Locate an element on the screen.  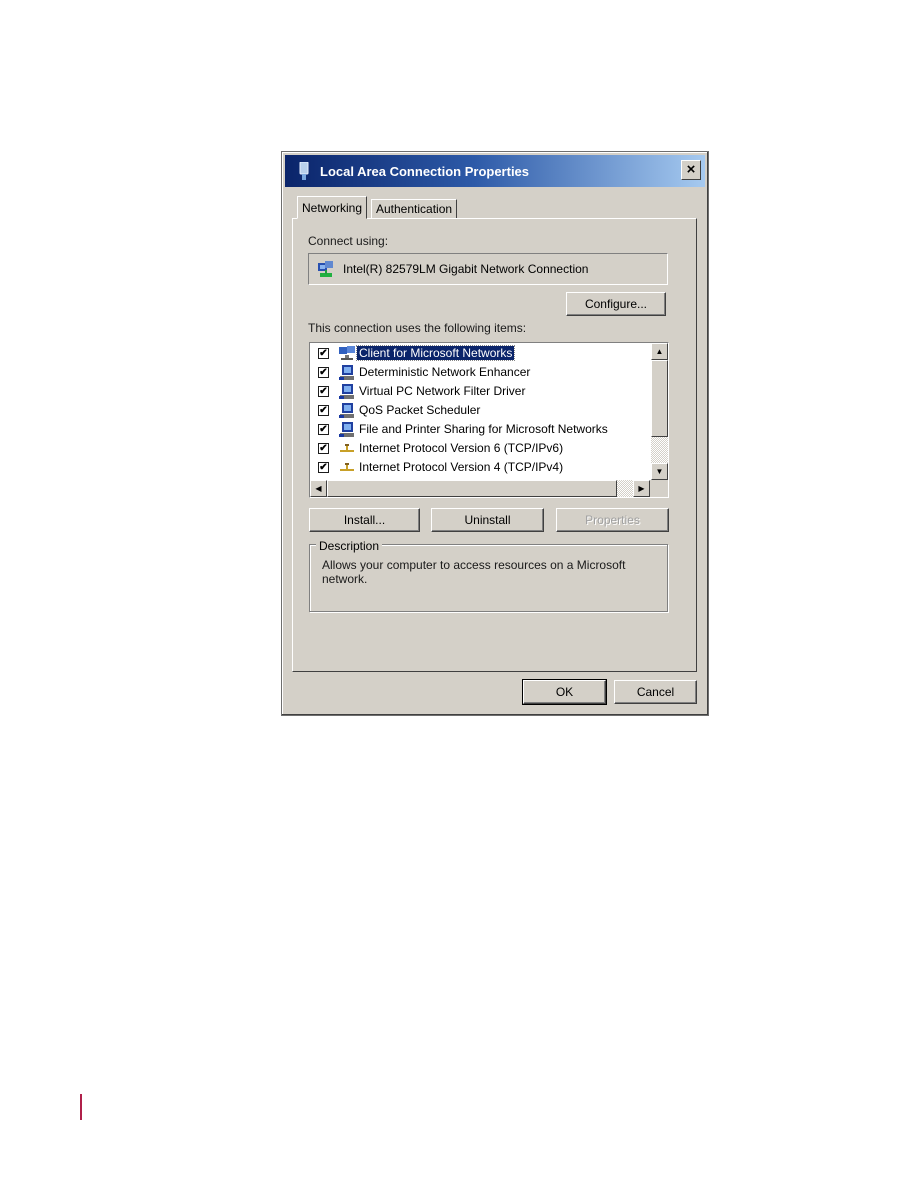
list-item: ✔ Internet Protocol Version 6 (TCP/IPv6) is located at coordinates (480, 448).